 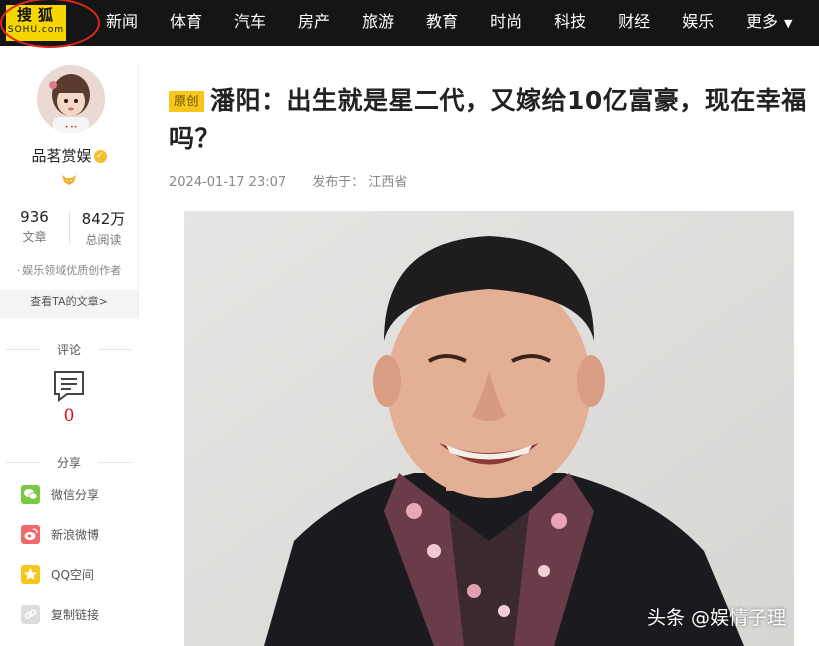 I want to click on nav-item-tech: 科技, so click(x=570, y=23).